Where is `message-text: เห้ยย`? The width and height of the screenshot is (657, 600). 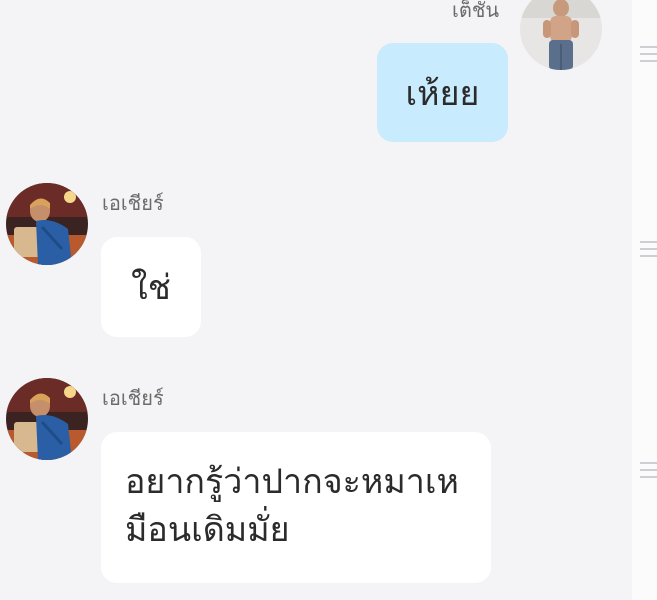
message-text: เห้ยย is located at coordinates (442, 93).